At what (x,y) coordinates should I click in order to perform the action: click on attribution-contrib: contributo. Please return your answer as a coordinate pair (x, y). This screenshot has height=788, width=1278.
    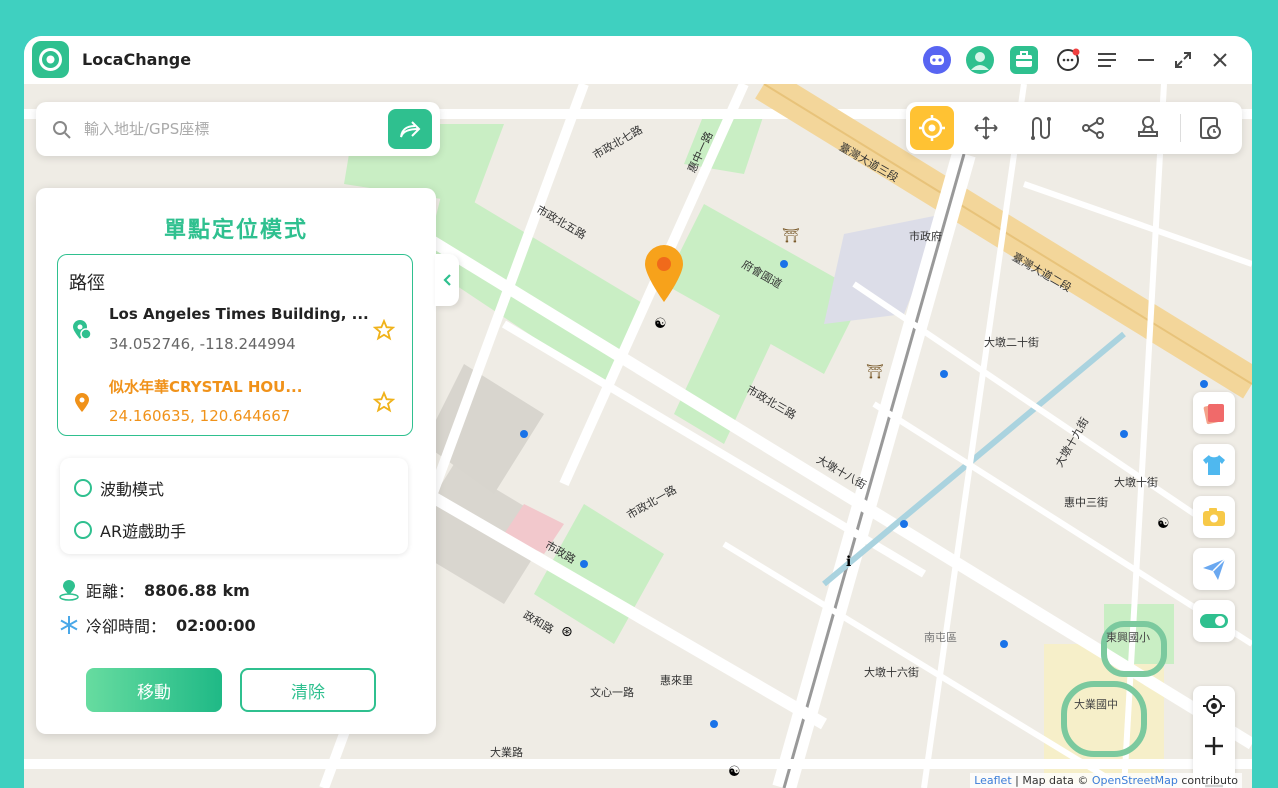
    Looking at the image, I should click on (1207, 780).